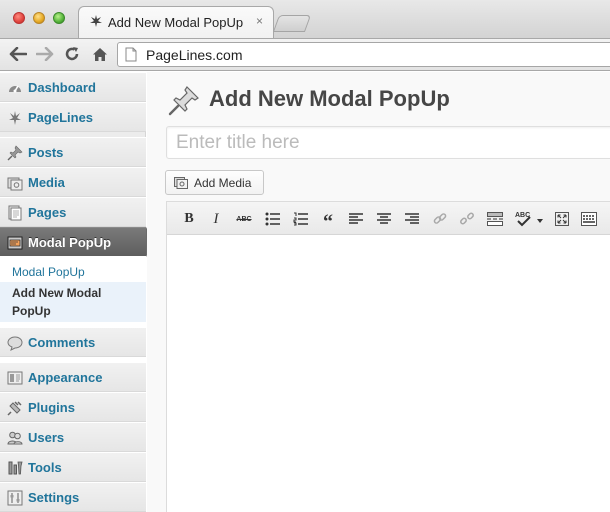  I want to click on zoom-window-button, so click(59, 18).